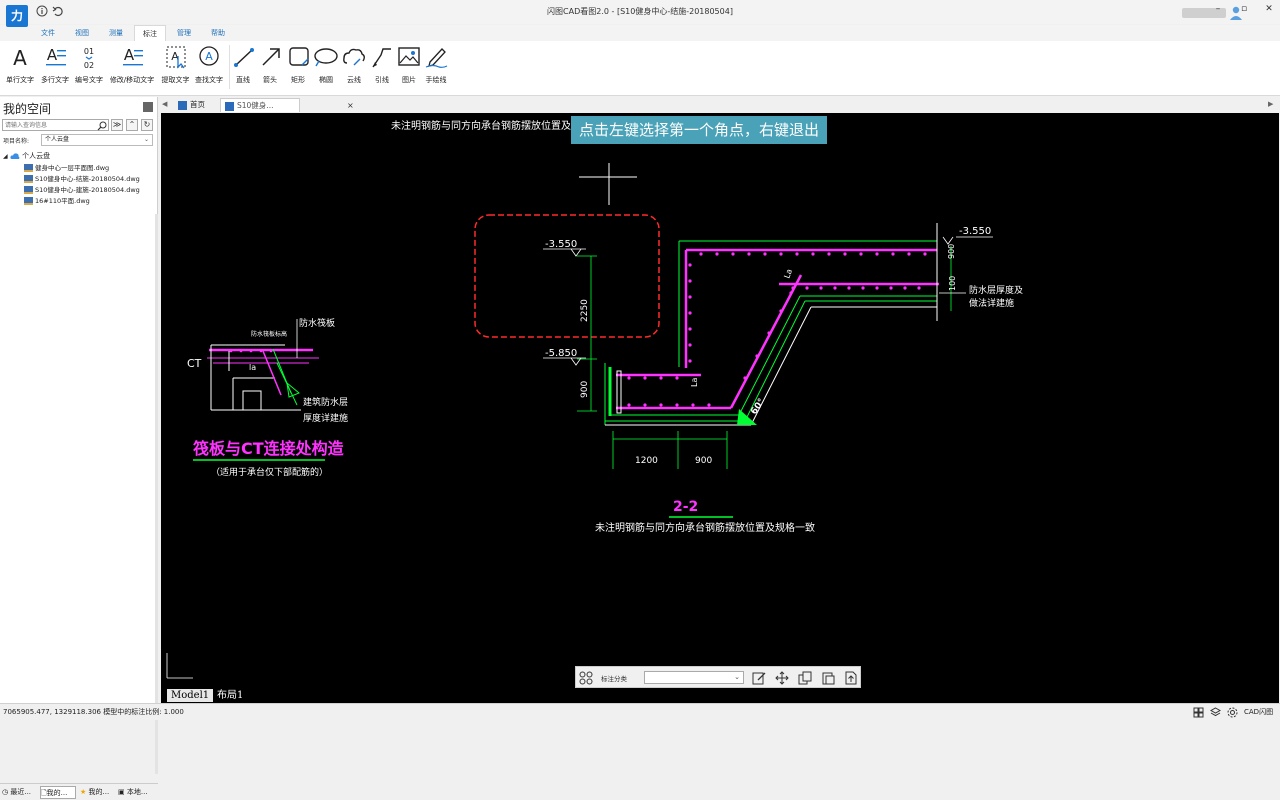 The width and height of the screenshot is (1280, 800). I want to click on close-tab-icon: ×, so click(350, 106).